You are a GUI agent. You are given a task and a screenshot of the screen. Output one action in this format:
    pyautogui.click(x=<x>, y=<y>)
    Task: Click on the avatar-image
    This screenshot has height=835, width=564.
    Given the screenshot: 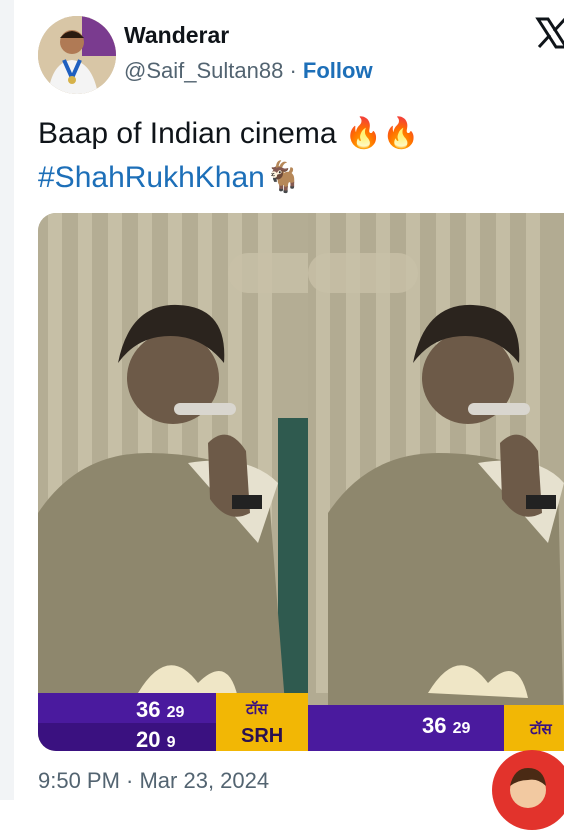 What is the action you would take?
    pyautogui.click(x=77, y=55)
    